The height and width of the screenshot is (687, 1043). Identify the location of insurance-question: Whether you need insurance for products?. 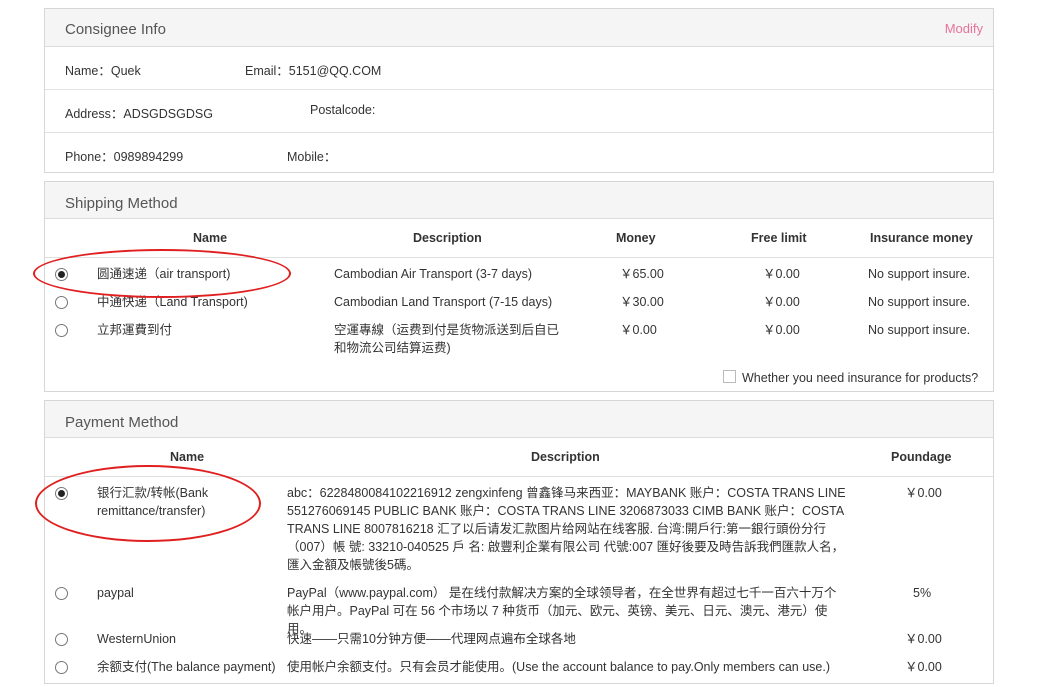
(860, 378).